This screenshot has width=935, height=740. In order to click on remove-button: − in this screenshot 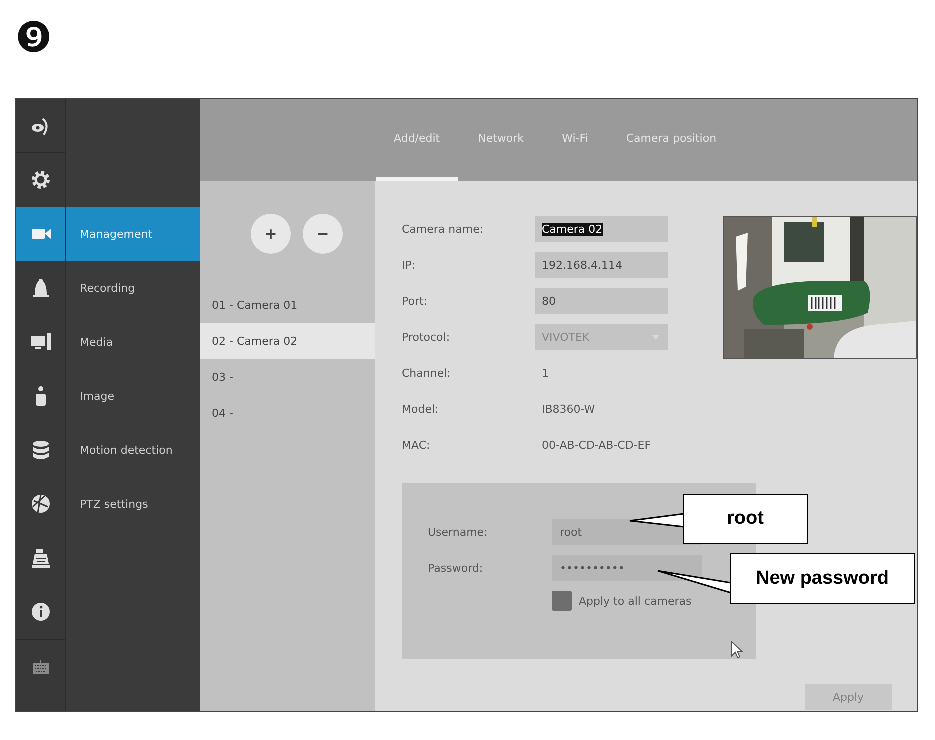, I will do `click(323, 234)`.